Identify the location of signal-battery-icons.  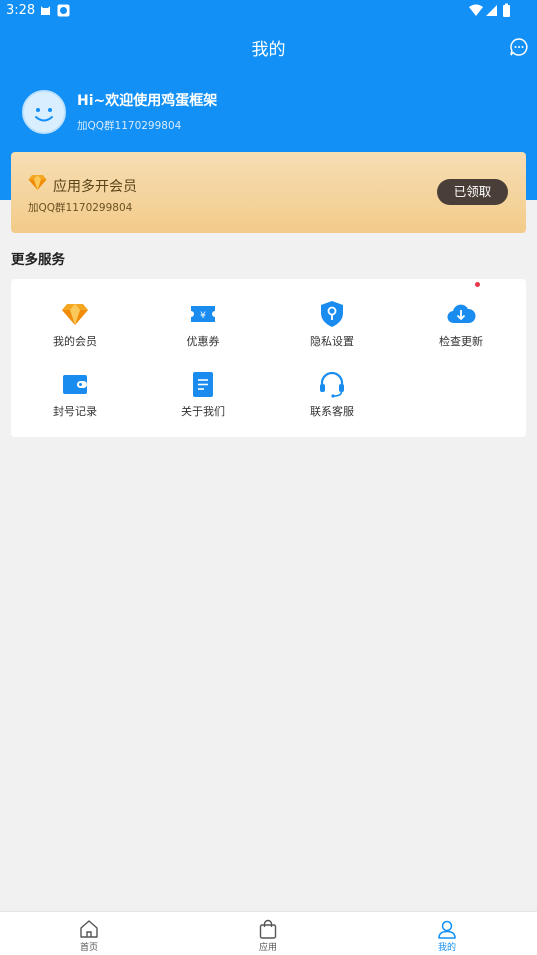
(489, 10).